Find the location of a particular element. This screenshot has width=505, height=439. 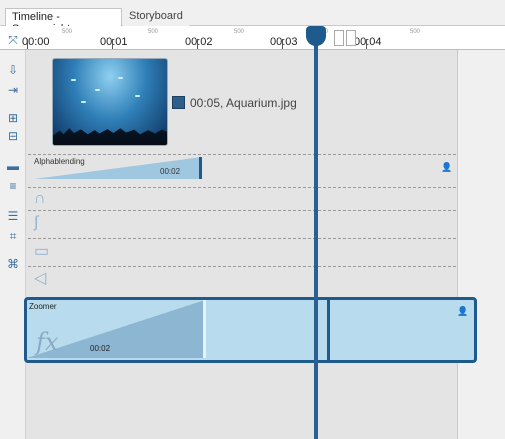

magnet-icon: ∩ is located at coordinates (40, 198).